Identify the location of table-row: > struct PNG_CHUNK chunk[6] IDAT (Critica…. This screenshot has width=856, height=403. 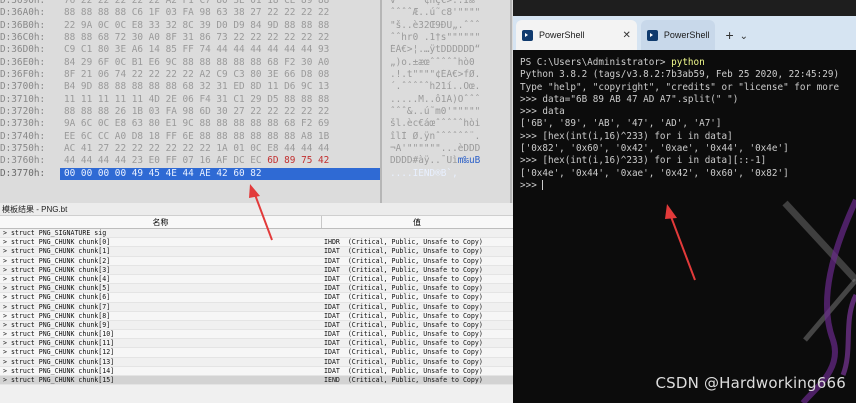
(256, 298).